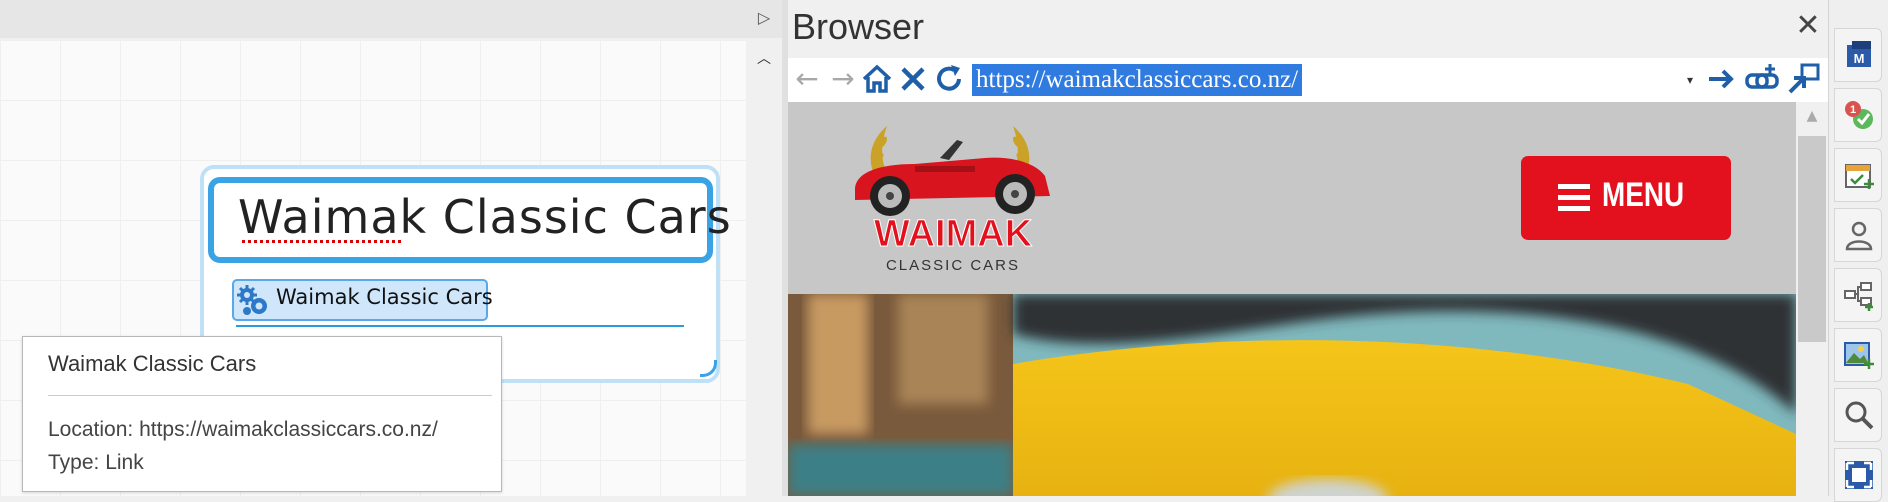  I want to click on scroll-up-icon: ︿, so click(764, 58).